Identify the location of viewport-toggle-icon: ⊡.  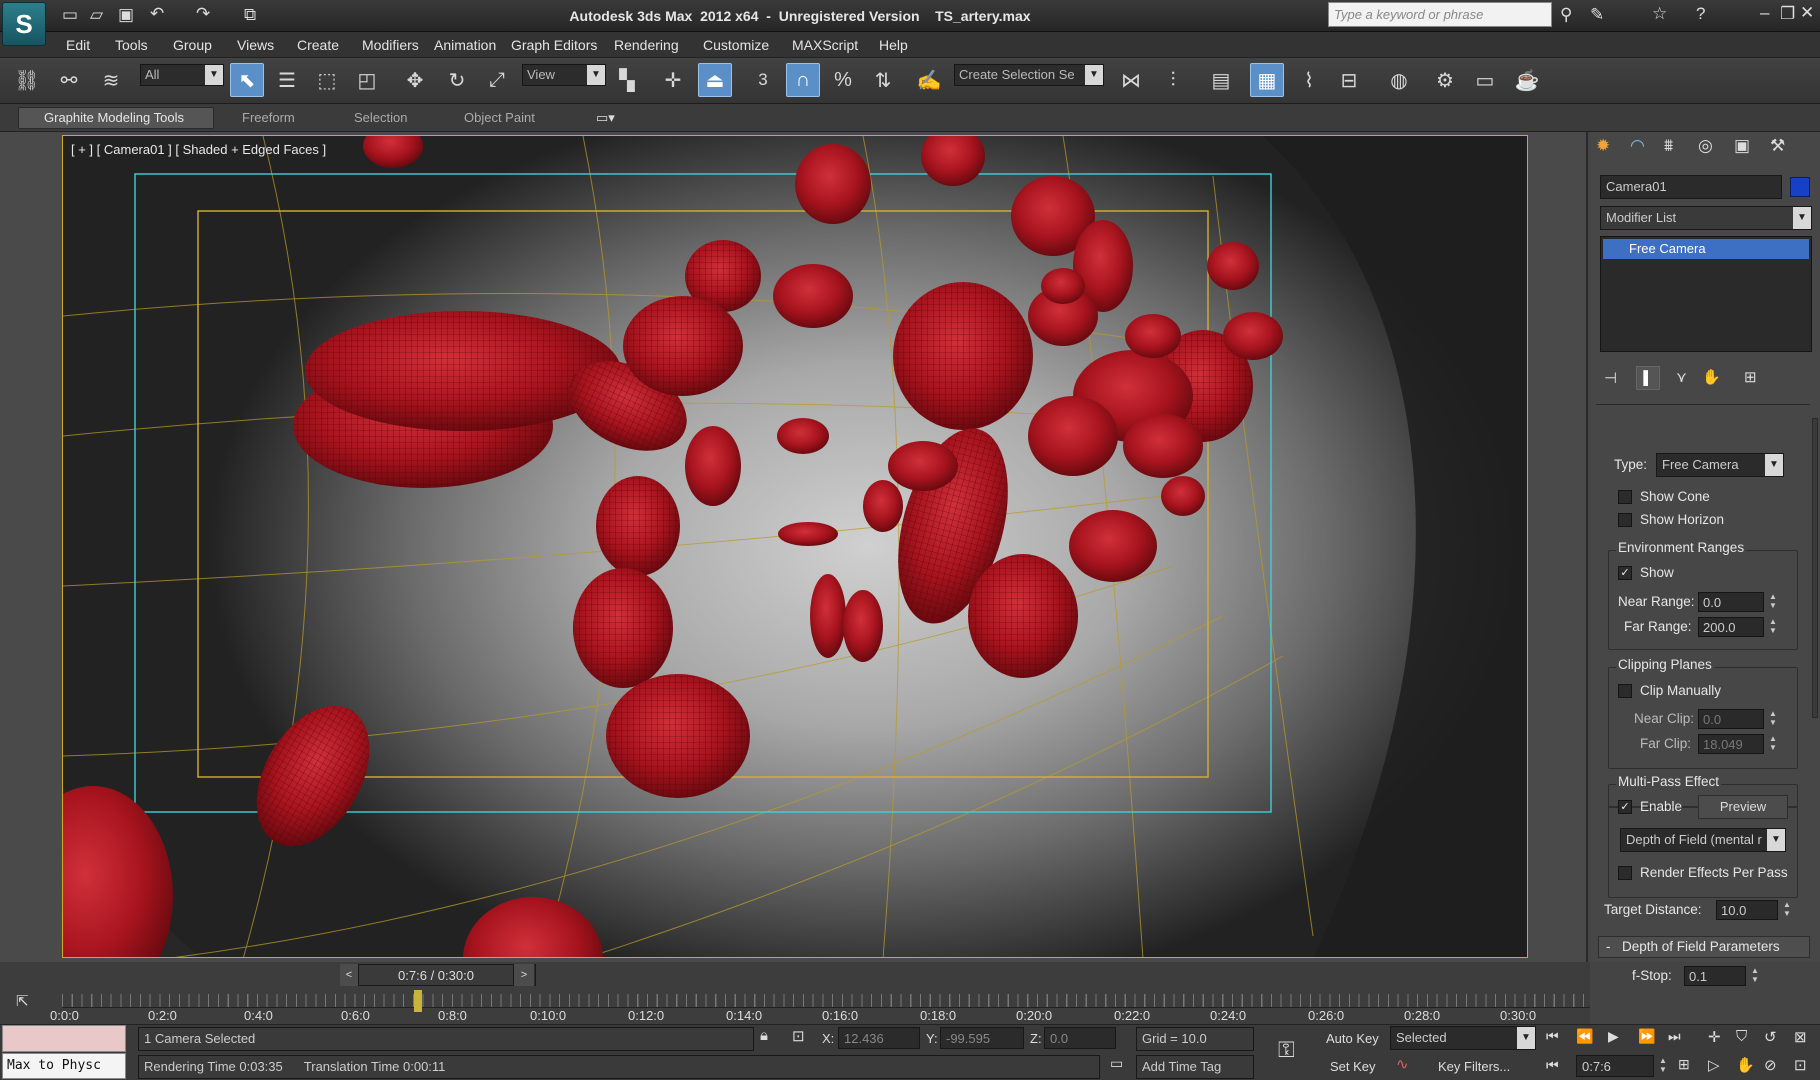
(1800, 1065).